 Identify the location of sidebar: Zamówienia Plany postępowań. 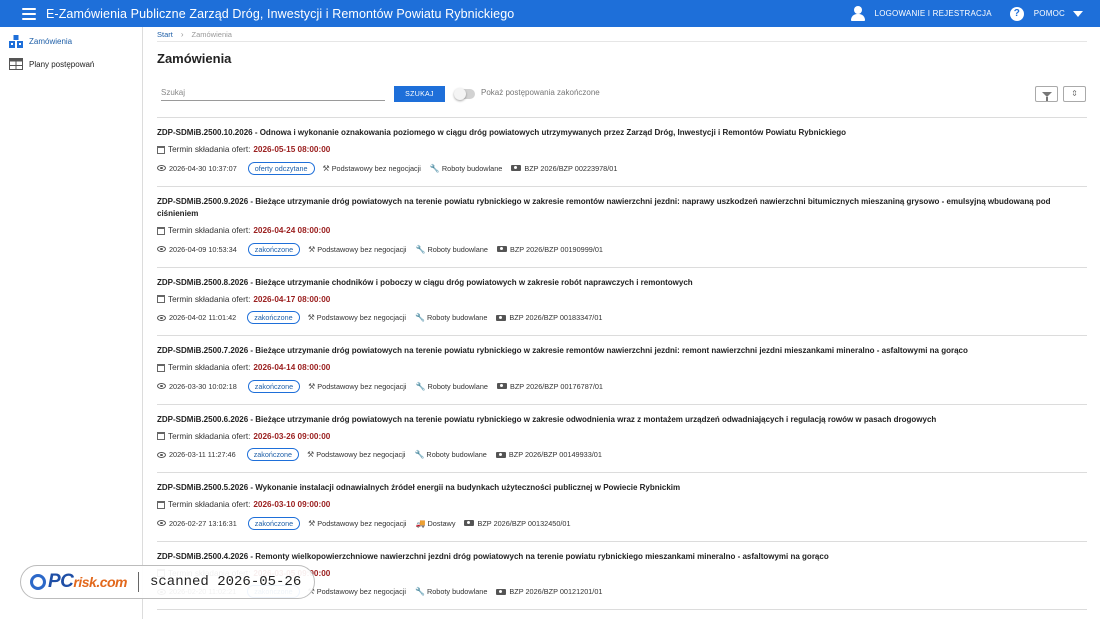
(71, 323).